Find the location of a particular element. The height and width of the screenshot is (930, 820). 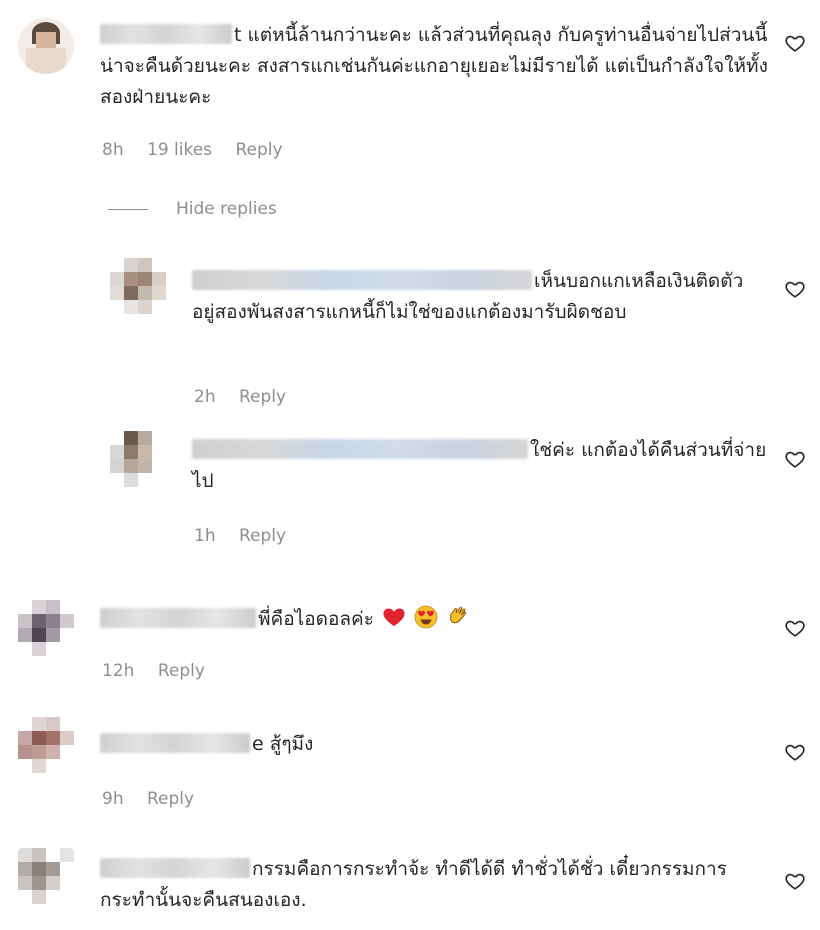

comment-meta: 9h Reply is located at coordinates (157, 799).